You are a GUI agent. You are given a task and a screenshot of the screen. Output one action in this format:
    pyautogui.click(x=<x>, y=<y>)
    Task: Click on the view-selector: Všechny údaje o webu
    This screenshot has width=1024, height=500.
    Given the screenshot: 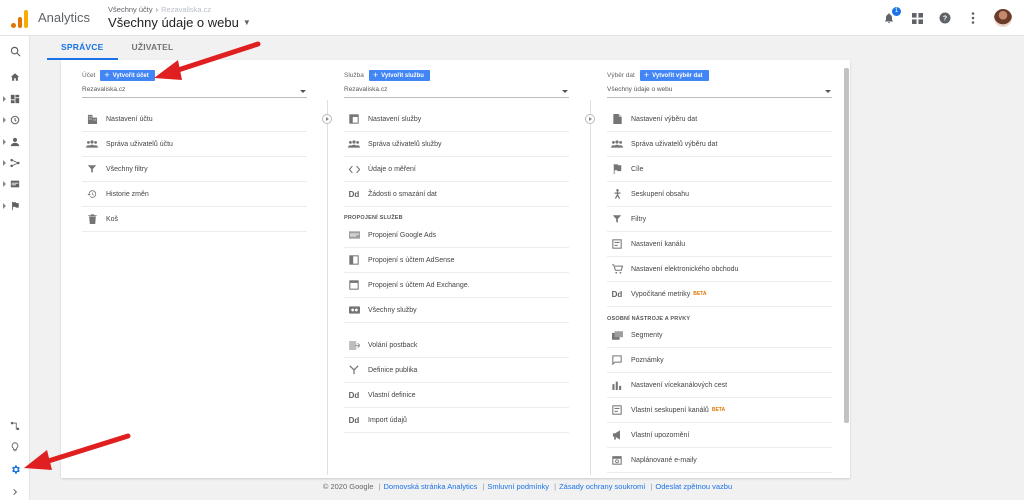 What is the action you would take?
    pyautogui.click(x=719, y=92)
    